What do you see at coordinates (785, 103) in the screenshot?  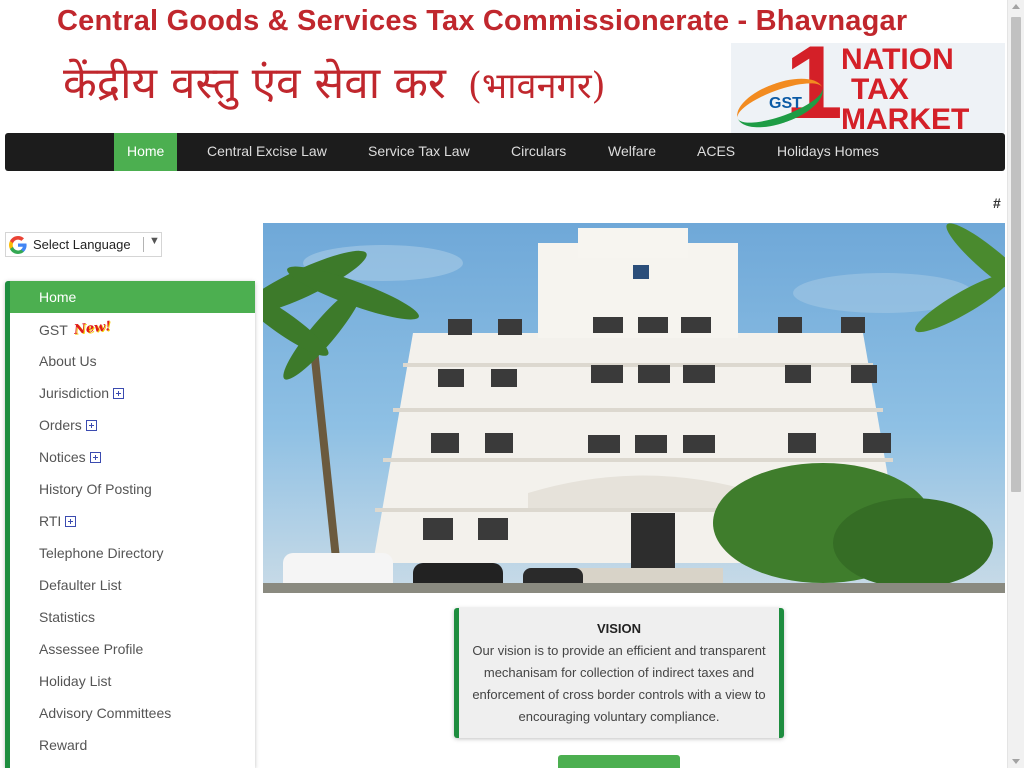 I see `logo-gst-text: GST` at bounding box center [785, 103].